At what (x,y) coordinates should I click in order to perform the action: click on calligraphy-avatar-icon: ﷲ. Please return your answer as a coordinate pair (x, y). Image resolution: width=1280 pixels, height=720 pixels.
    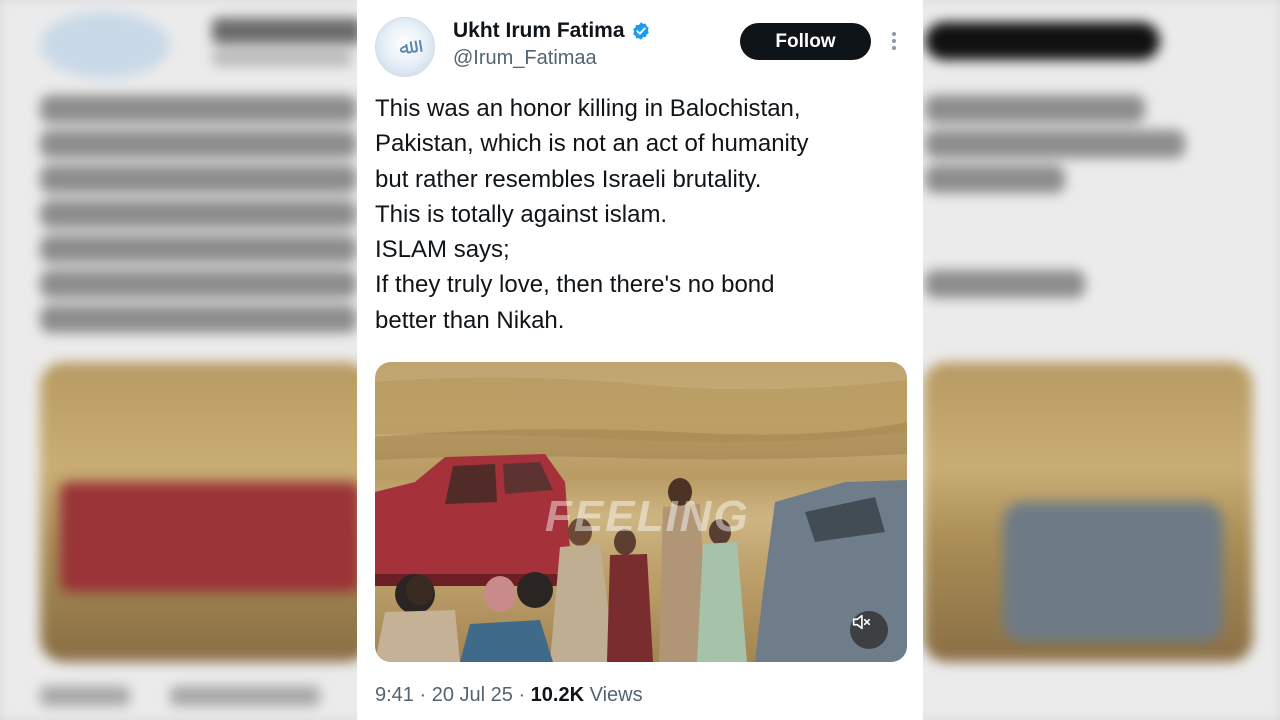
    Looking at the image, I should click on (405, 47).